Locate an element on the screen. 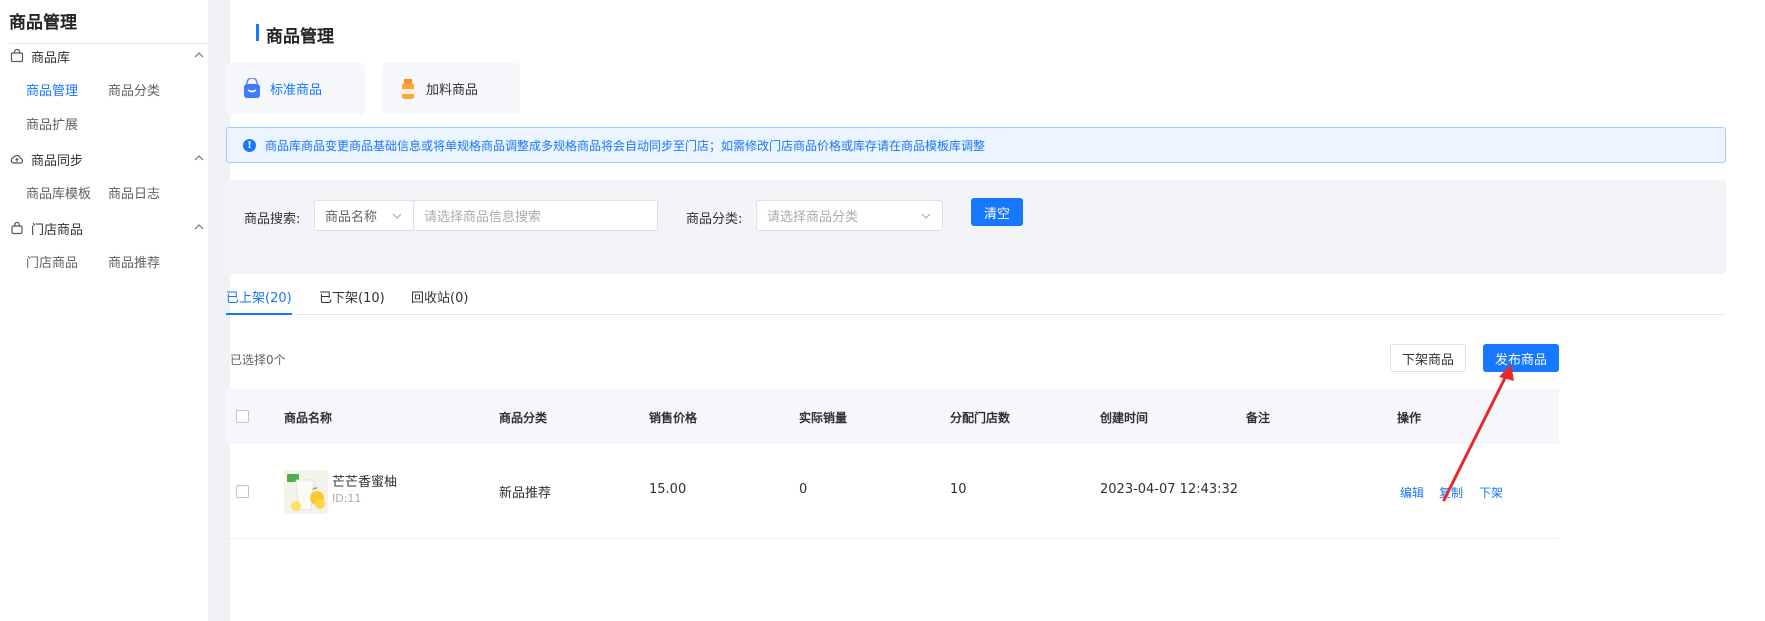 This screenshot has width=1765, height=621. add-on-product-card: 加料商品 is located at coordinates (451, 88).